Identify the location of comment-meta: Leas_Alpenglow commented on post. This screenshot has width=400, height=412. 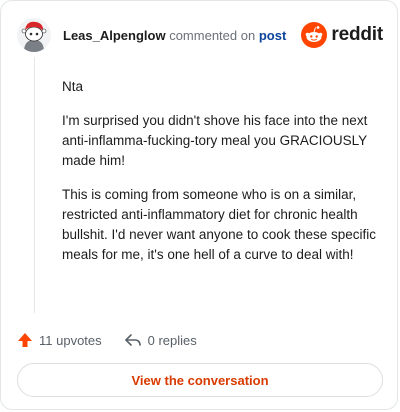
(174, 35).